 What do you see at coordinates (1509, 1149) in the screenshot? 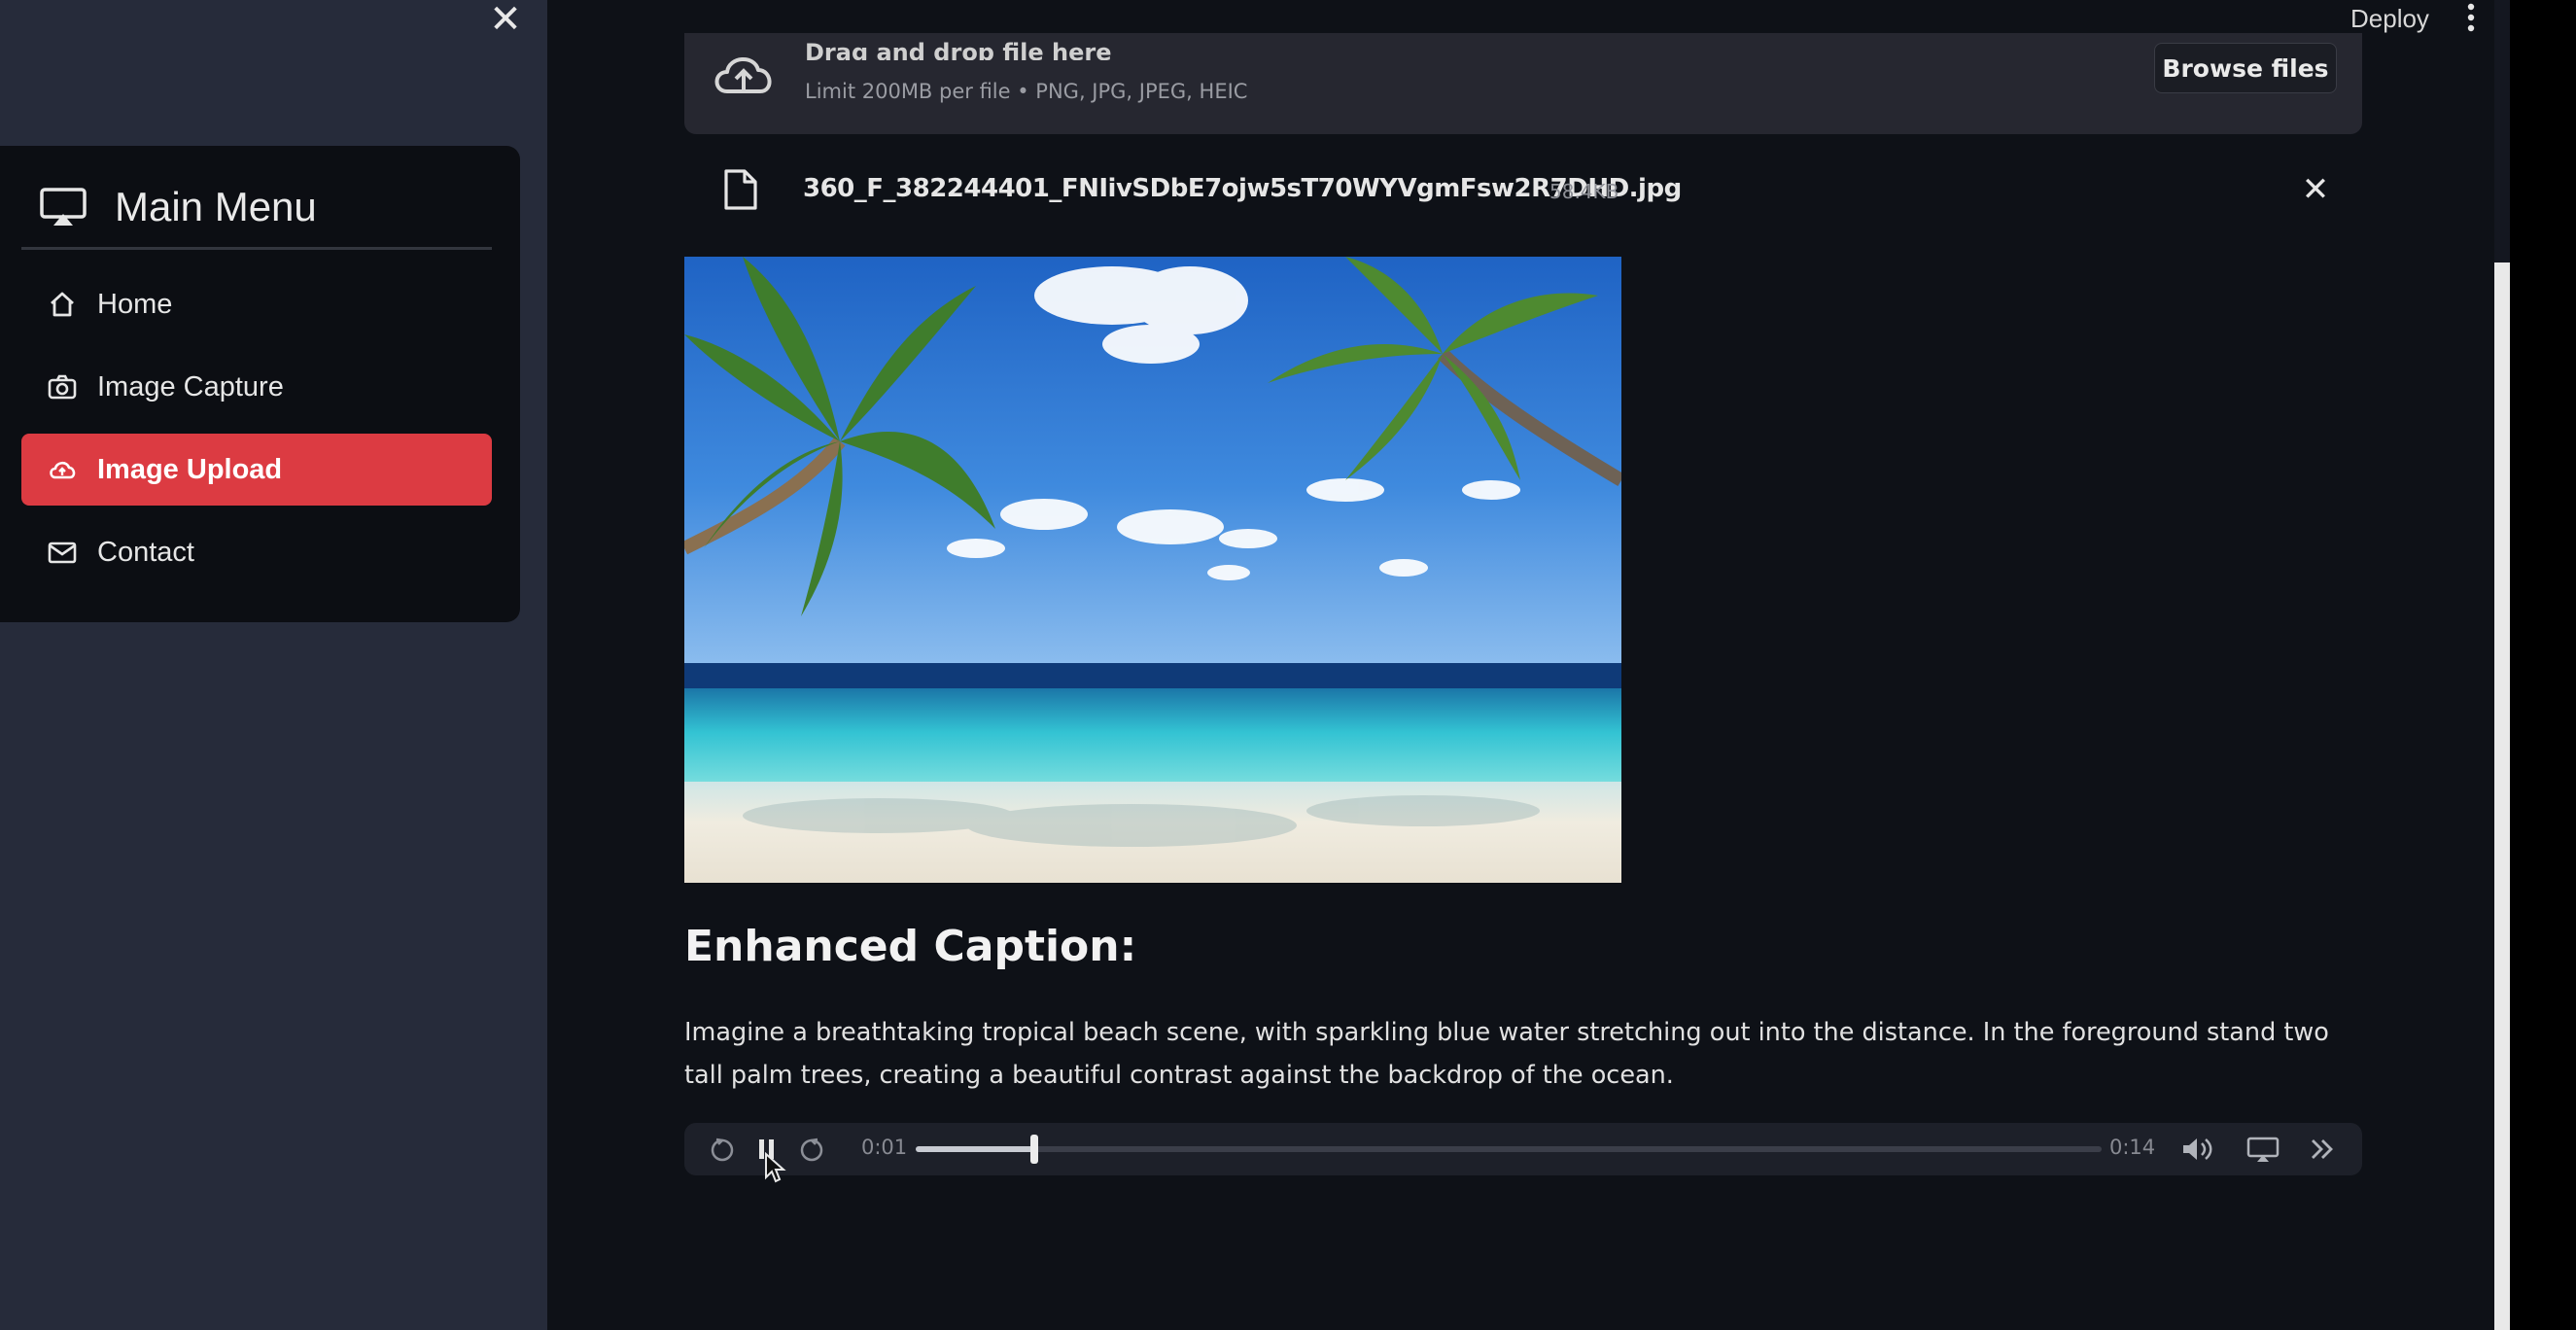
I see `audio-progress-track` at bounding box center [1509, 1149].